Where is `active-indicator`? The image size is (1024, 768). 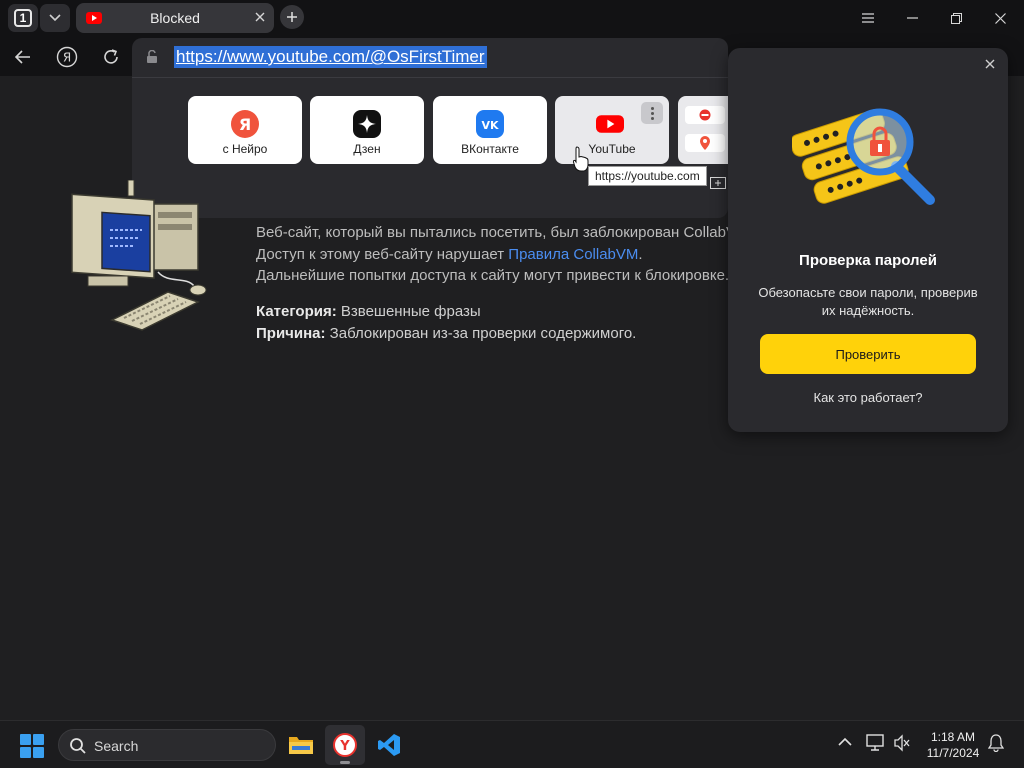 active-indicator is located at coordinates (345, 762).